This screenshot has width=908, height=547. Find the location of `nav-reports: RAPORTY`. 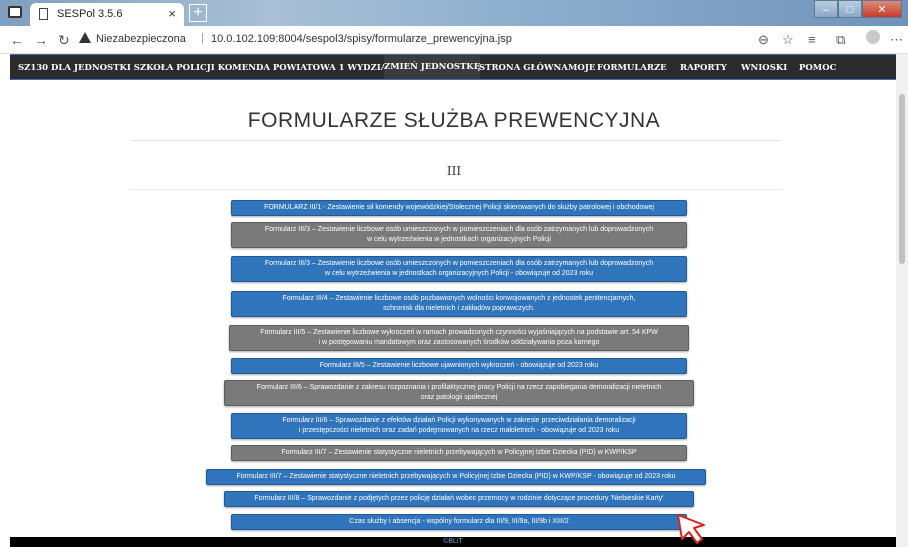

nav-reports: RAPORTY is located at coordinates (703, 68).